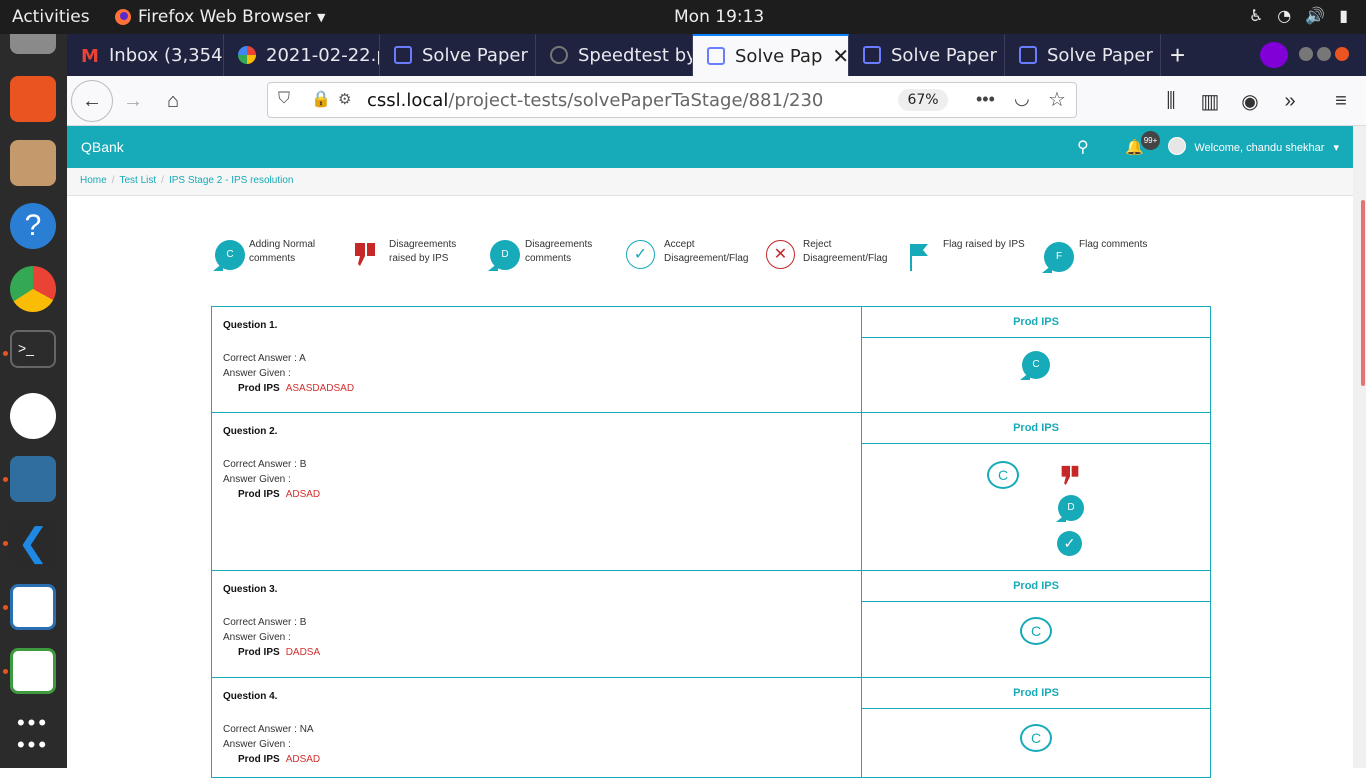 This screenshot has height=778, width=1366. I want to click on sidebar-icon: ▥, so click(1210, 101).